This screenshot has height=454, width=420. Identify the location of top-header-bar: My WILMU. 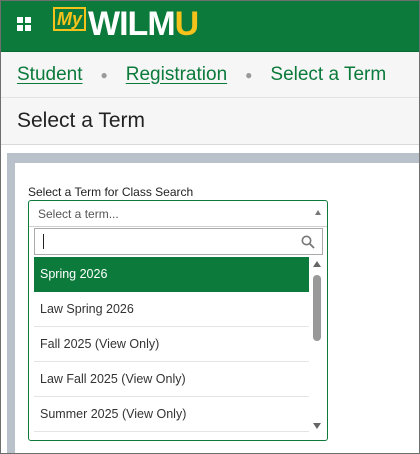
(210, 26).